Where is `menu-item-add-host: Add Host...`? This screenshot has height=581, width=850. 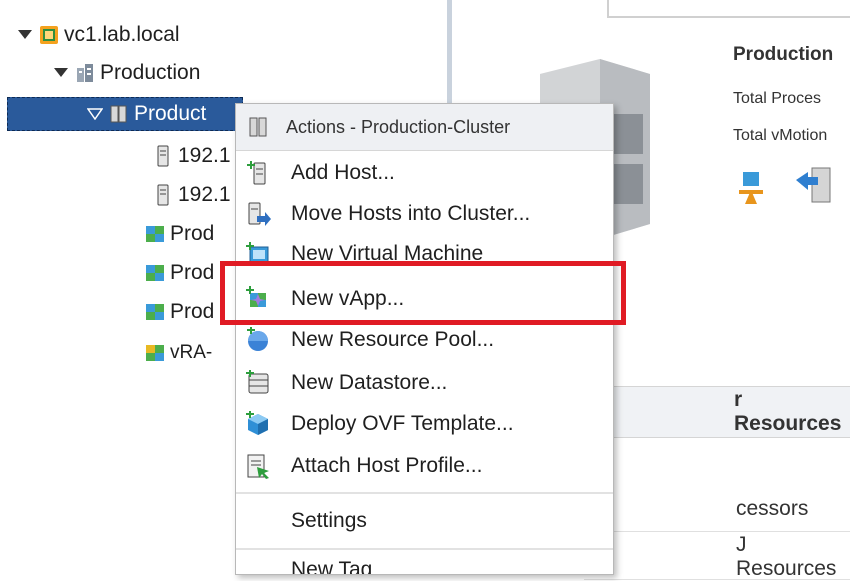 menu-item-add-host: Add Host... is located at coordinates (424, 173).